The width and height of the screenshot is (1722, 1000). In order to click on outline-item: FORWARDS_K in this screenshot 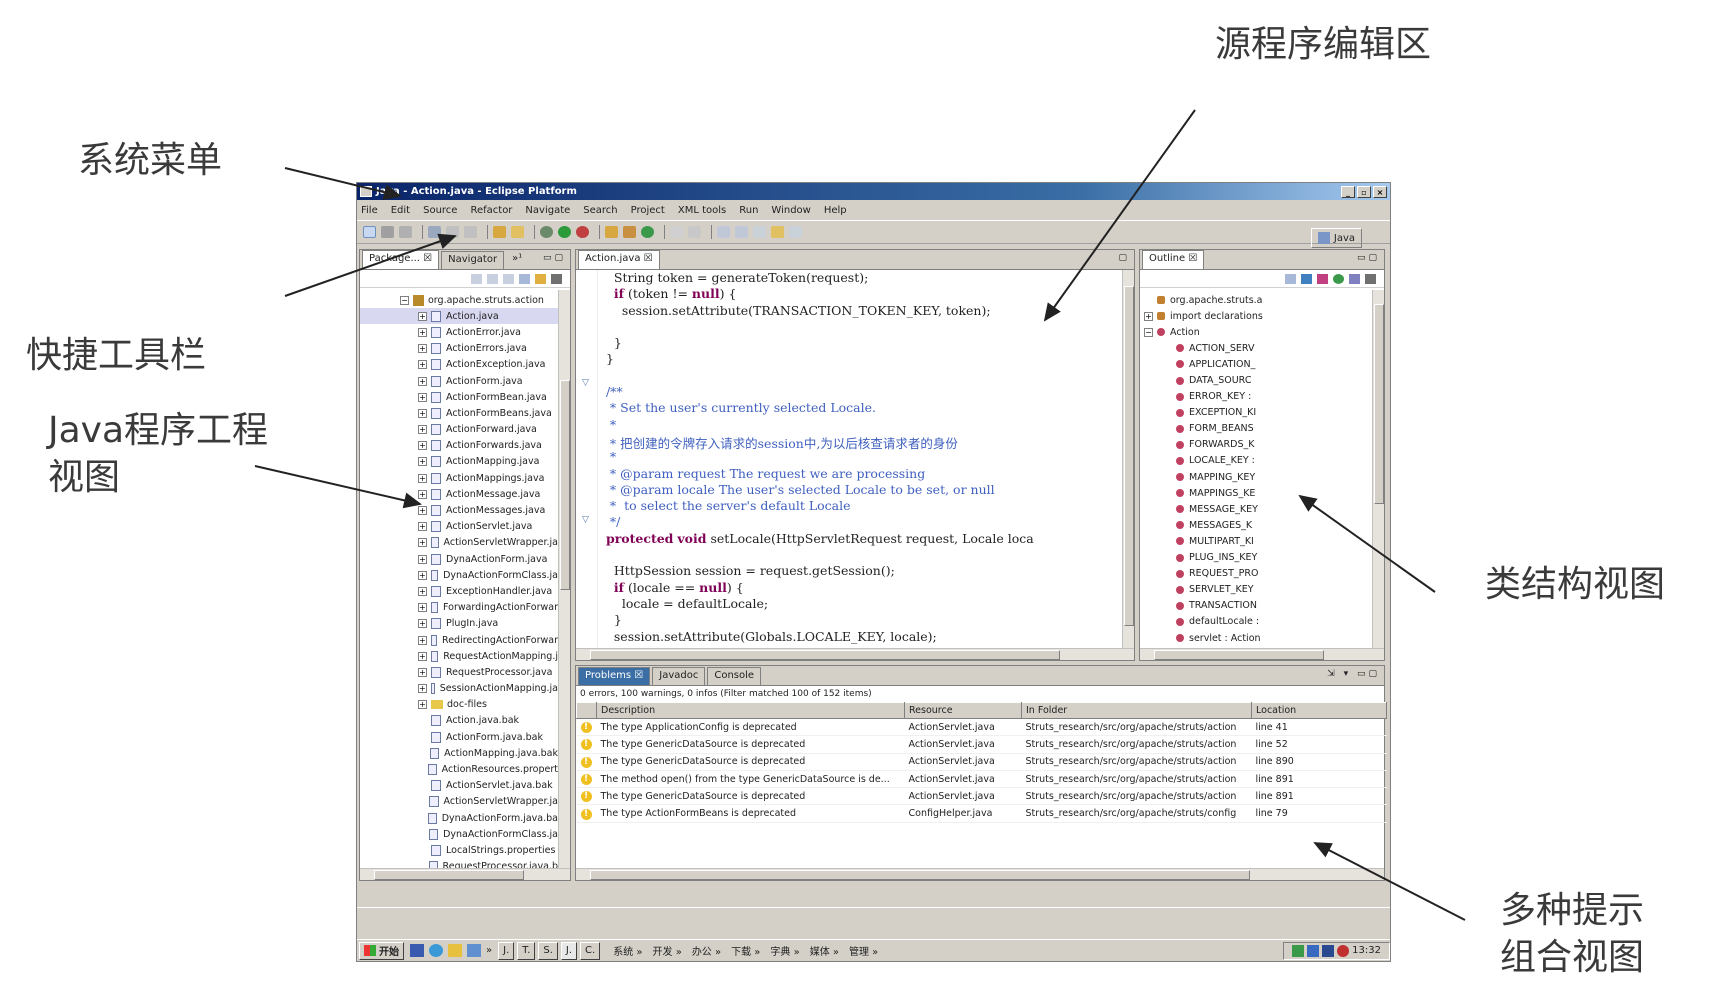, I will do `click(1256, 445)`.